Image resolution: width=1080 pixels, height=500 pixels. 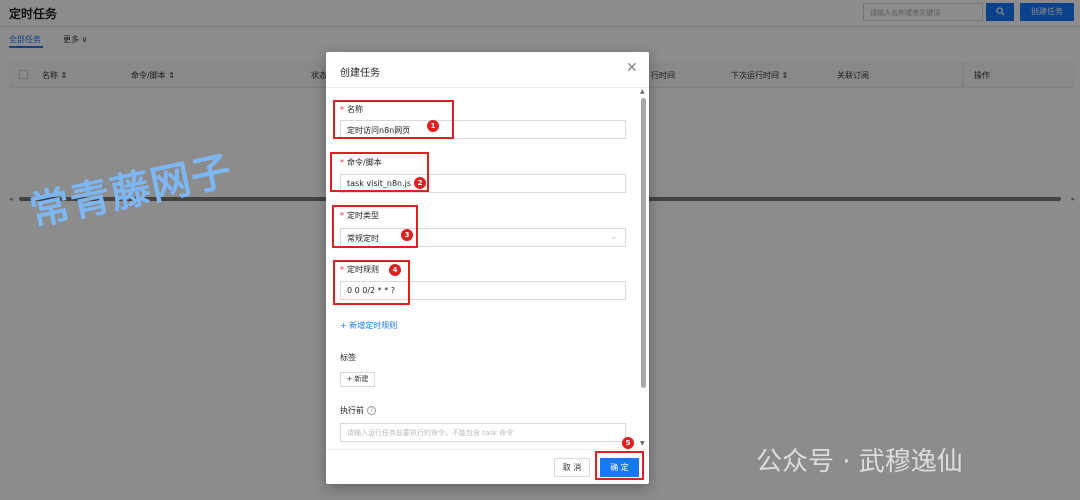 What do you see at coordinates (352, 410) in the screenshot?
I see `before-exec-label-text: 执行前` at bounding box center [352, 410].